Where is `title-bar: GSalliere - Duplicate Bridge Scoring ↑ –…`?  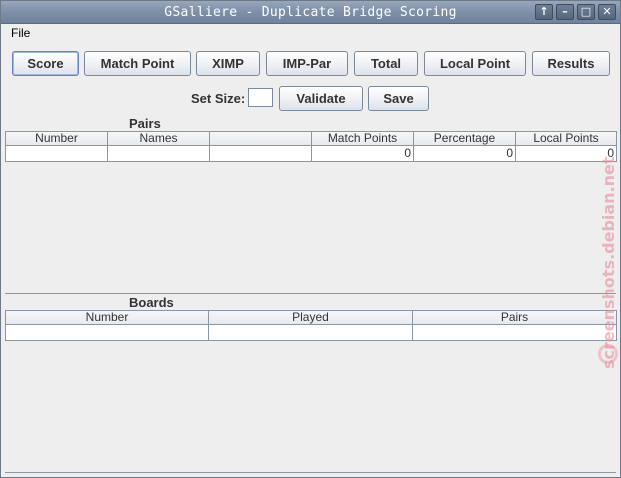
title-bar: GSalliere - Duplicate Bridge Scoring ↑ –… is located at coordinates (310, 12).